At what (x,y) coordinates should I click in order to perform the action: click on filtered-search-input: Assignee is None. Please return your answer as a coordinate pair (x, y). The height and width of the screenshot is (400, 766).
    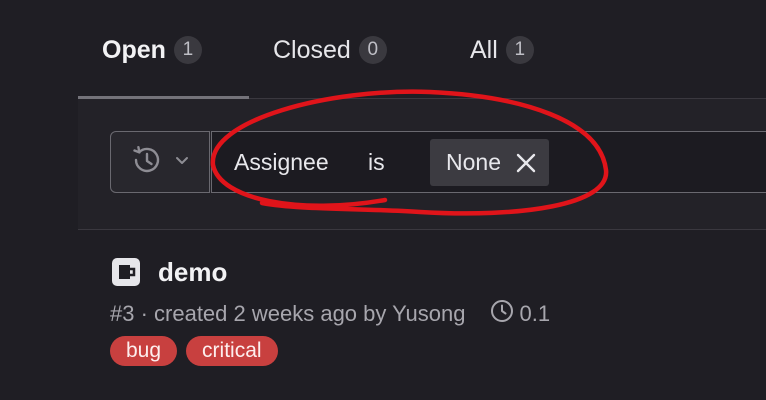
    Looking at the image, I should click on (488, 162).